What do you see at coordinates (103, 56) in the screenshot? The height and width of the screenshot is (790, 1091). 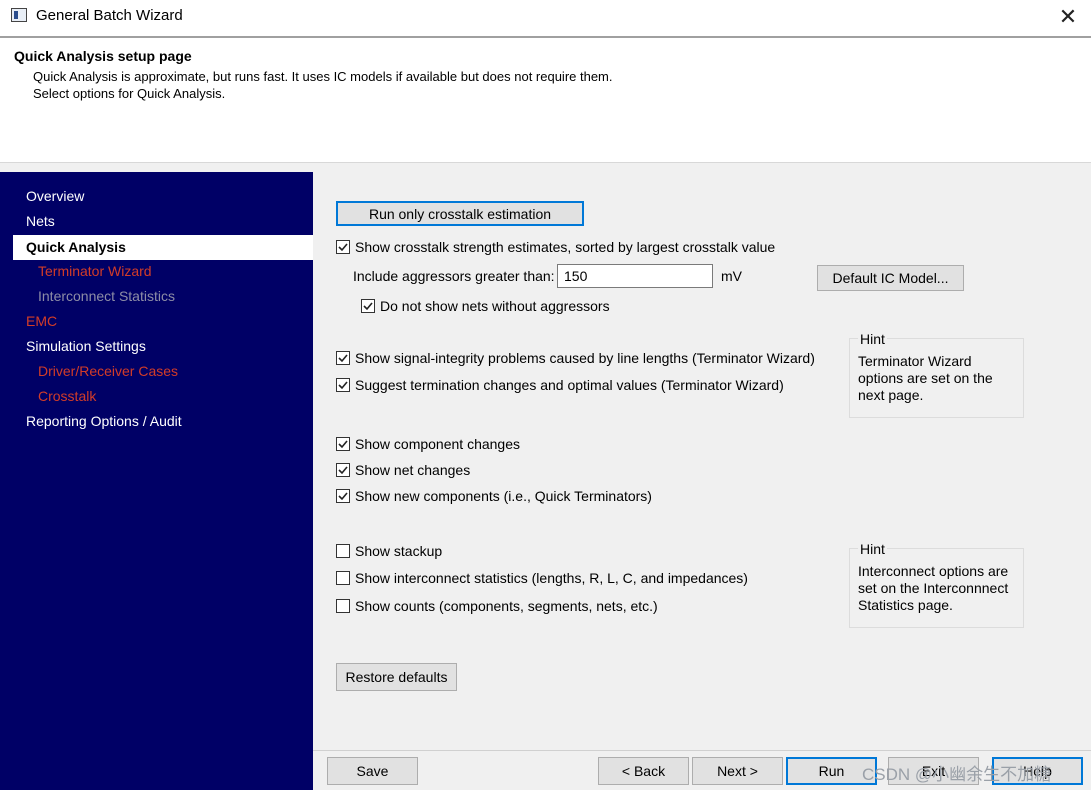 I see `page-title: Quick Analysis setup page` at bounding box center [103, 56].